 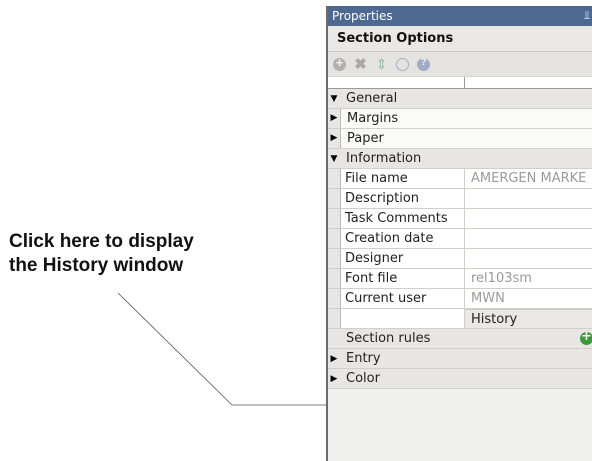 I want to click on property-value: MWN, so click(x=485, y=298).